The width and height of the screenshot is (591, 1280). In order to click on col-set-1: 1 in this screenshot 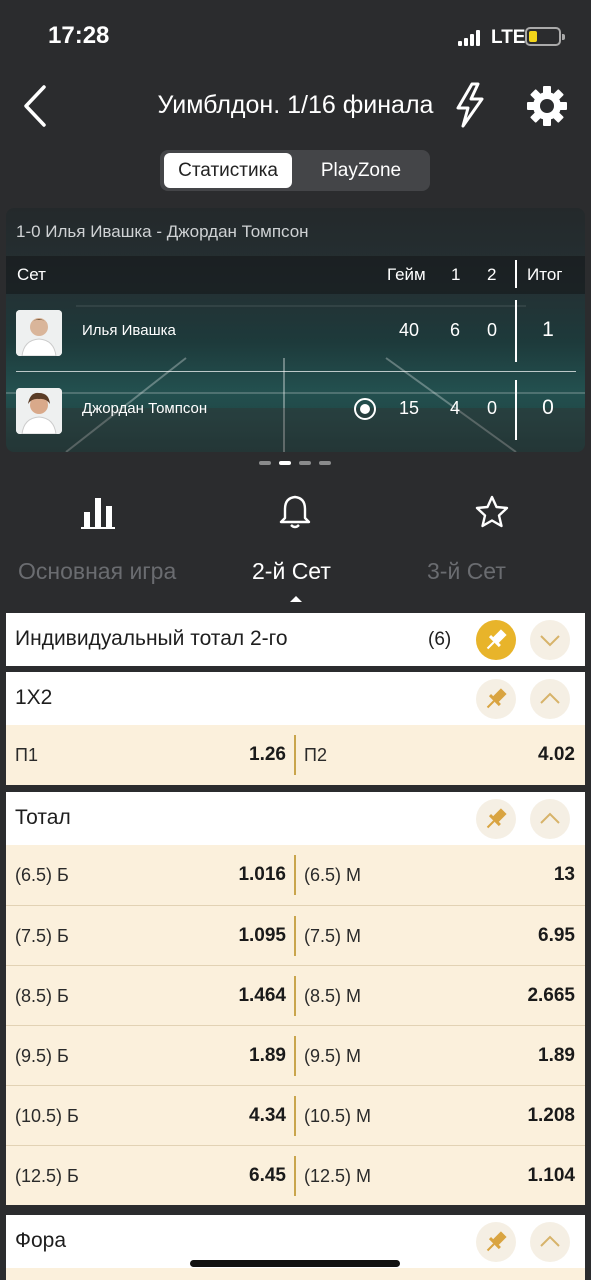, I will do `click(456, 274)`.